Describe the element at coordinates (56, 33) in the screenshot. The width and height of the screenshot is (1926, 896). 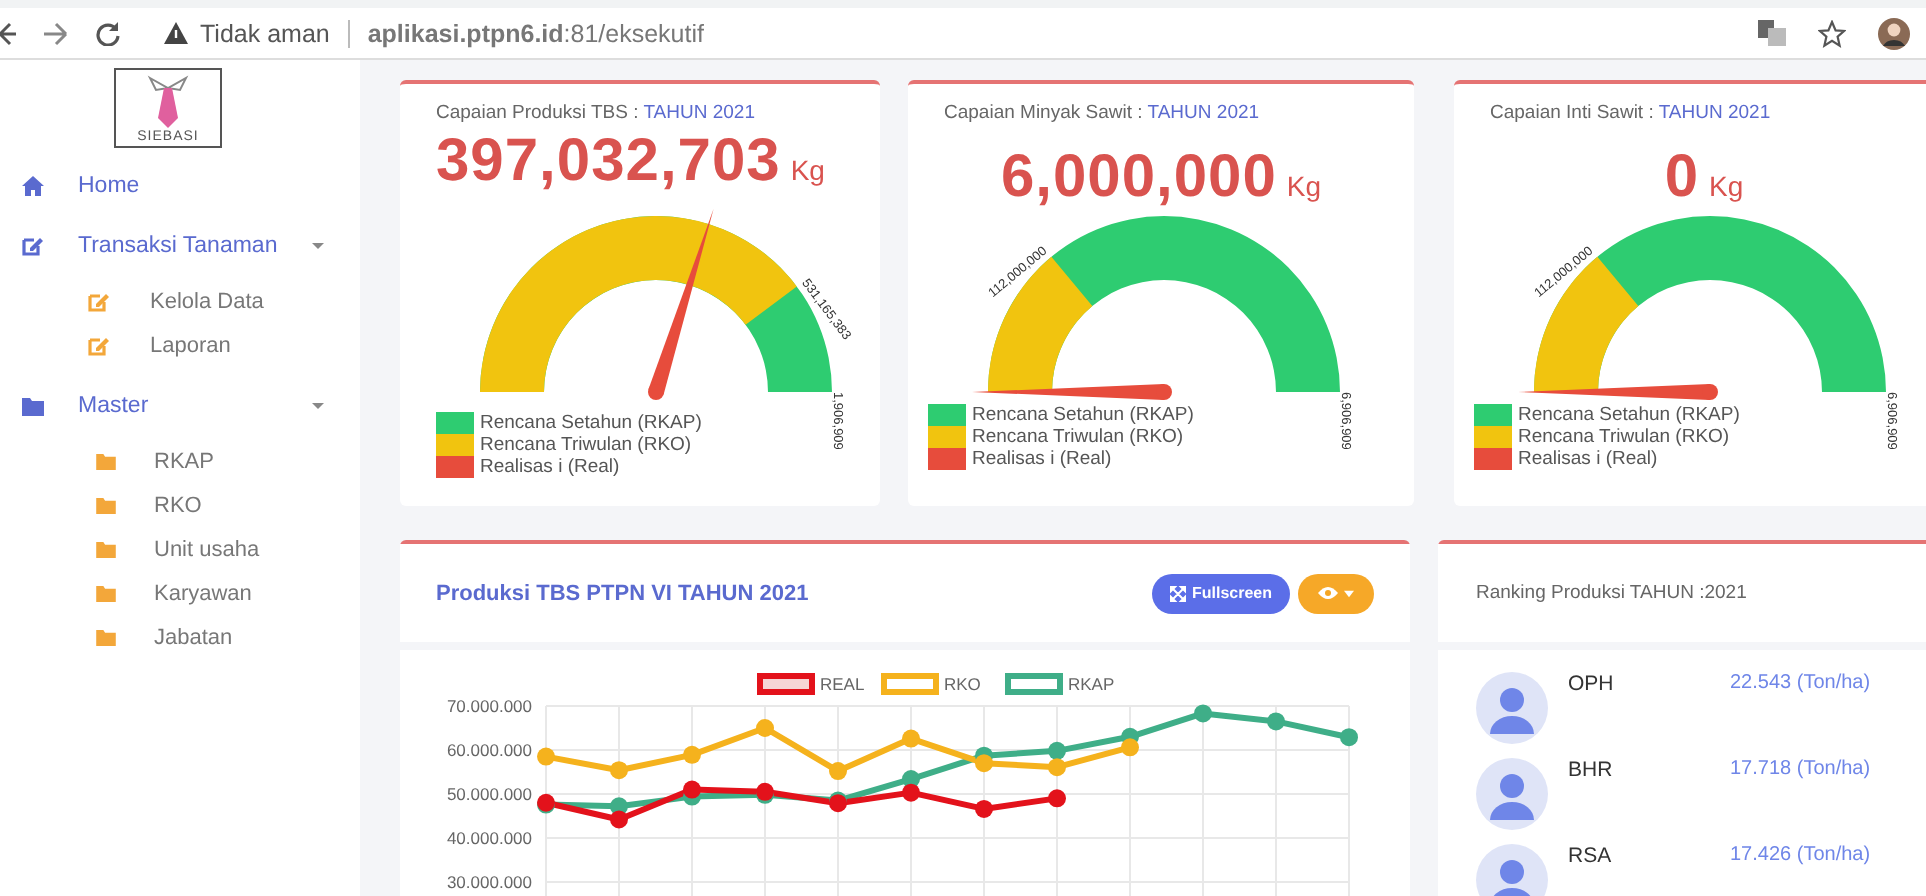
I see `forward-icon` at that location.